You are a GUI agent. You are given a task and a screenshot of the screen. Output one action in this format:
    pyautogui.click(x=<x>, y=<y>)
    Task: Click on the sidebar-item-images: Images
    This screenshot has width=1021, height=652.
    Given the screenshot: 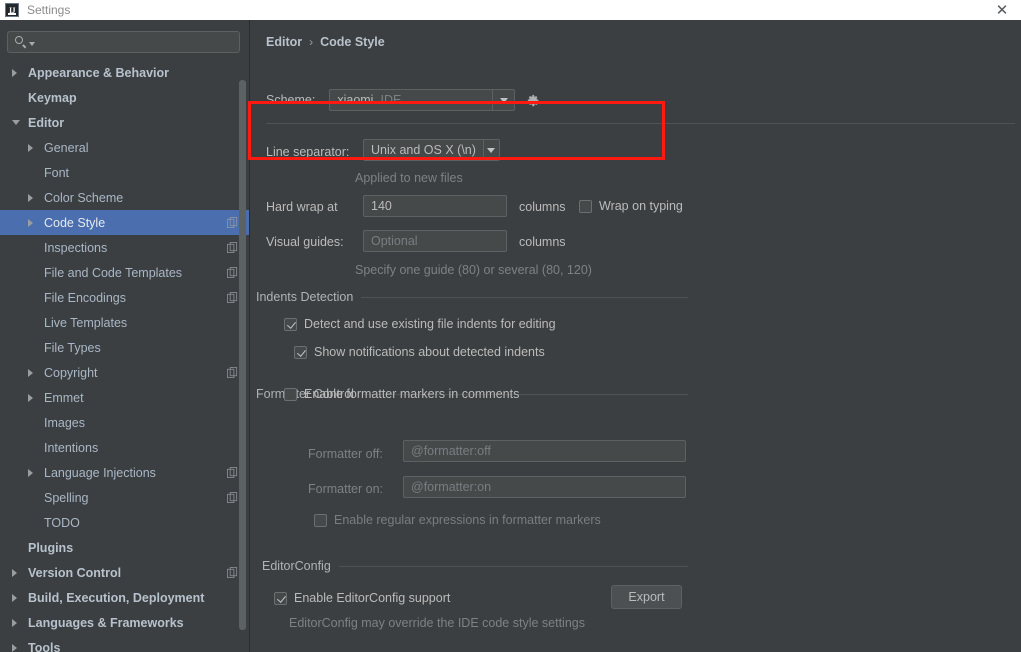 What is the action you would take?
    pyautogui.click(x=125, y=422)
    